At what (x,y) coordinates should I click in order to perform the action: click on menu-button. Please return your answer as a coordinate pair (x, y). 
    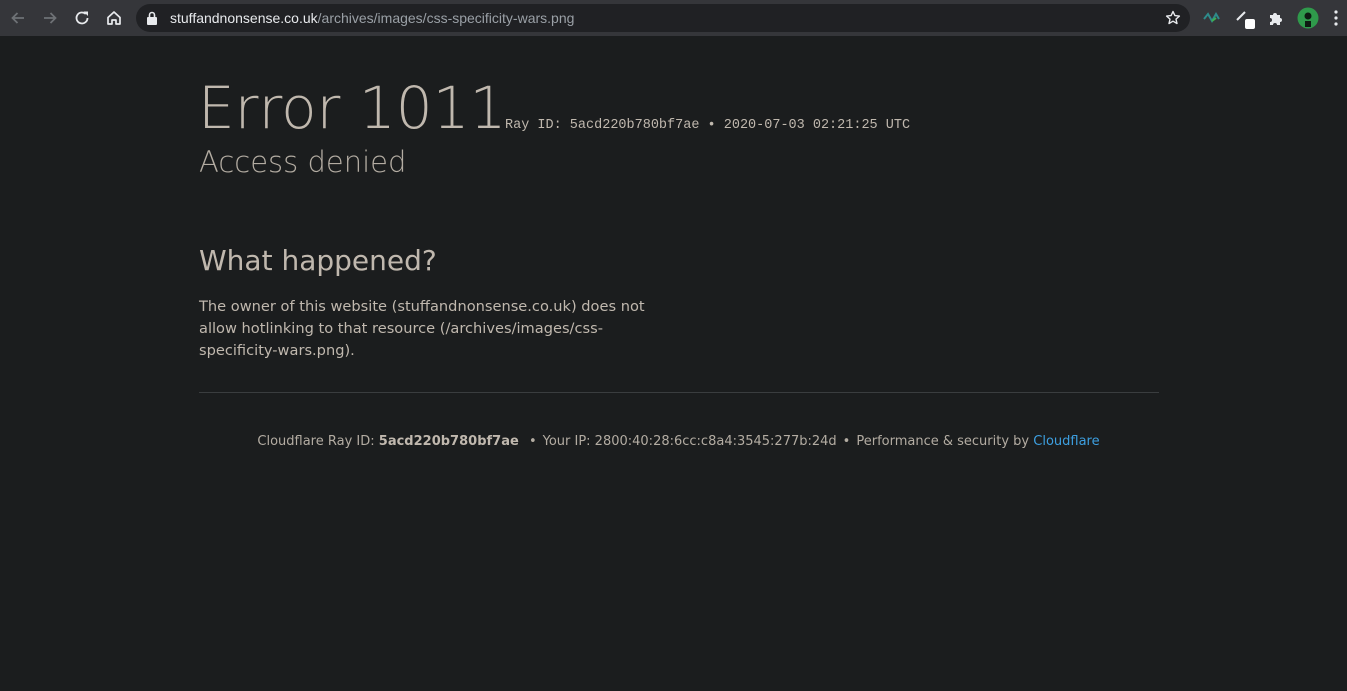
    Looking at the image, I should click on (1336, 18).